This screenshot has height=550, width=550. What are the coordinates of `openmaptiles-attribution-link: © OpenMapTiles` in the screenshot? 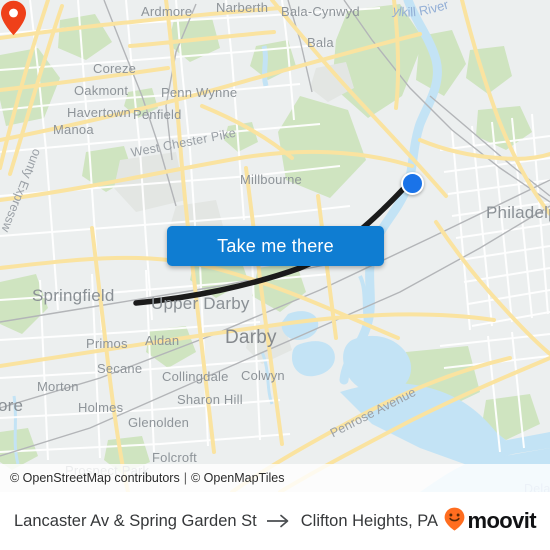 It's located at (238, 478).